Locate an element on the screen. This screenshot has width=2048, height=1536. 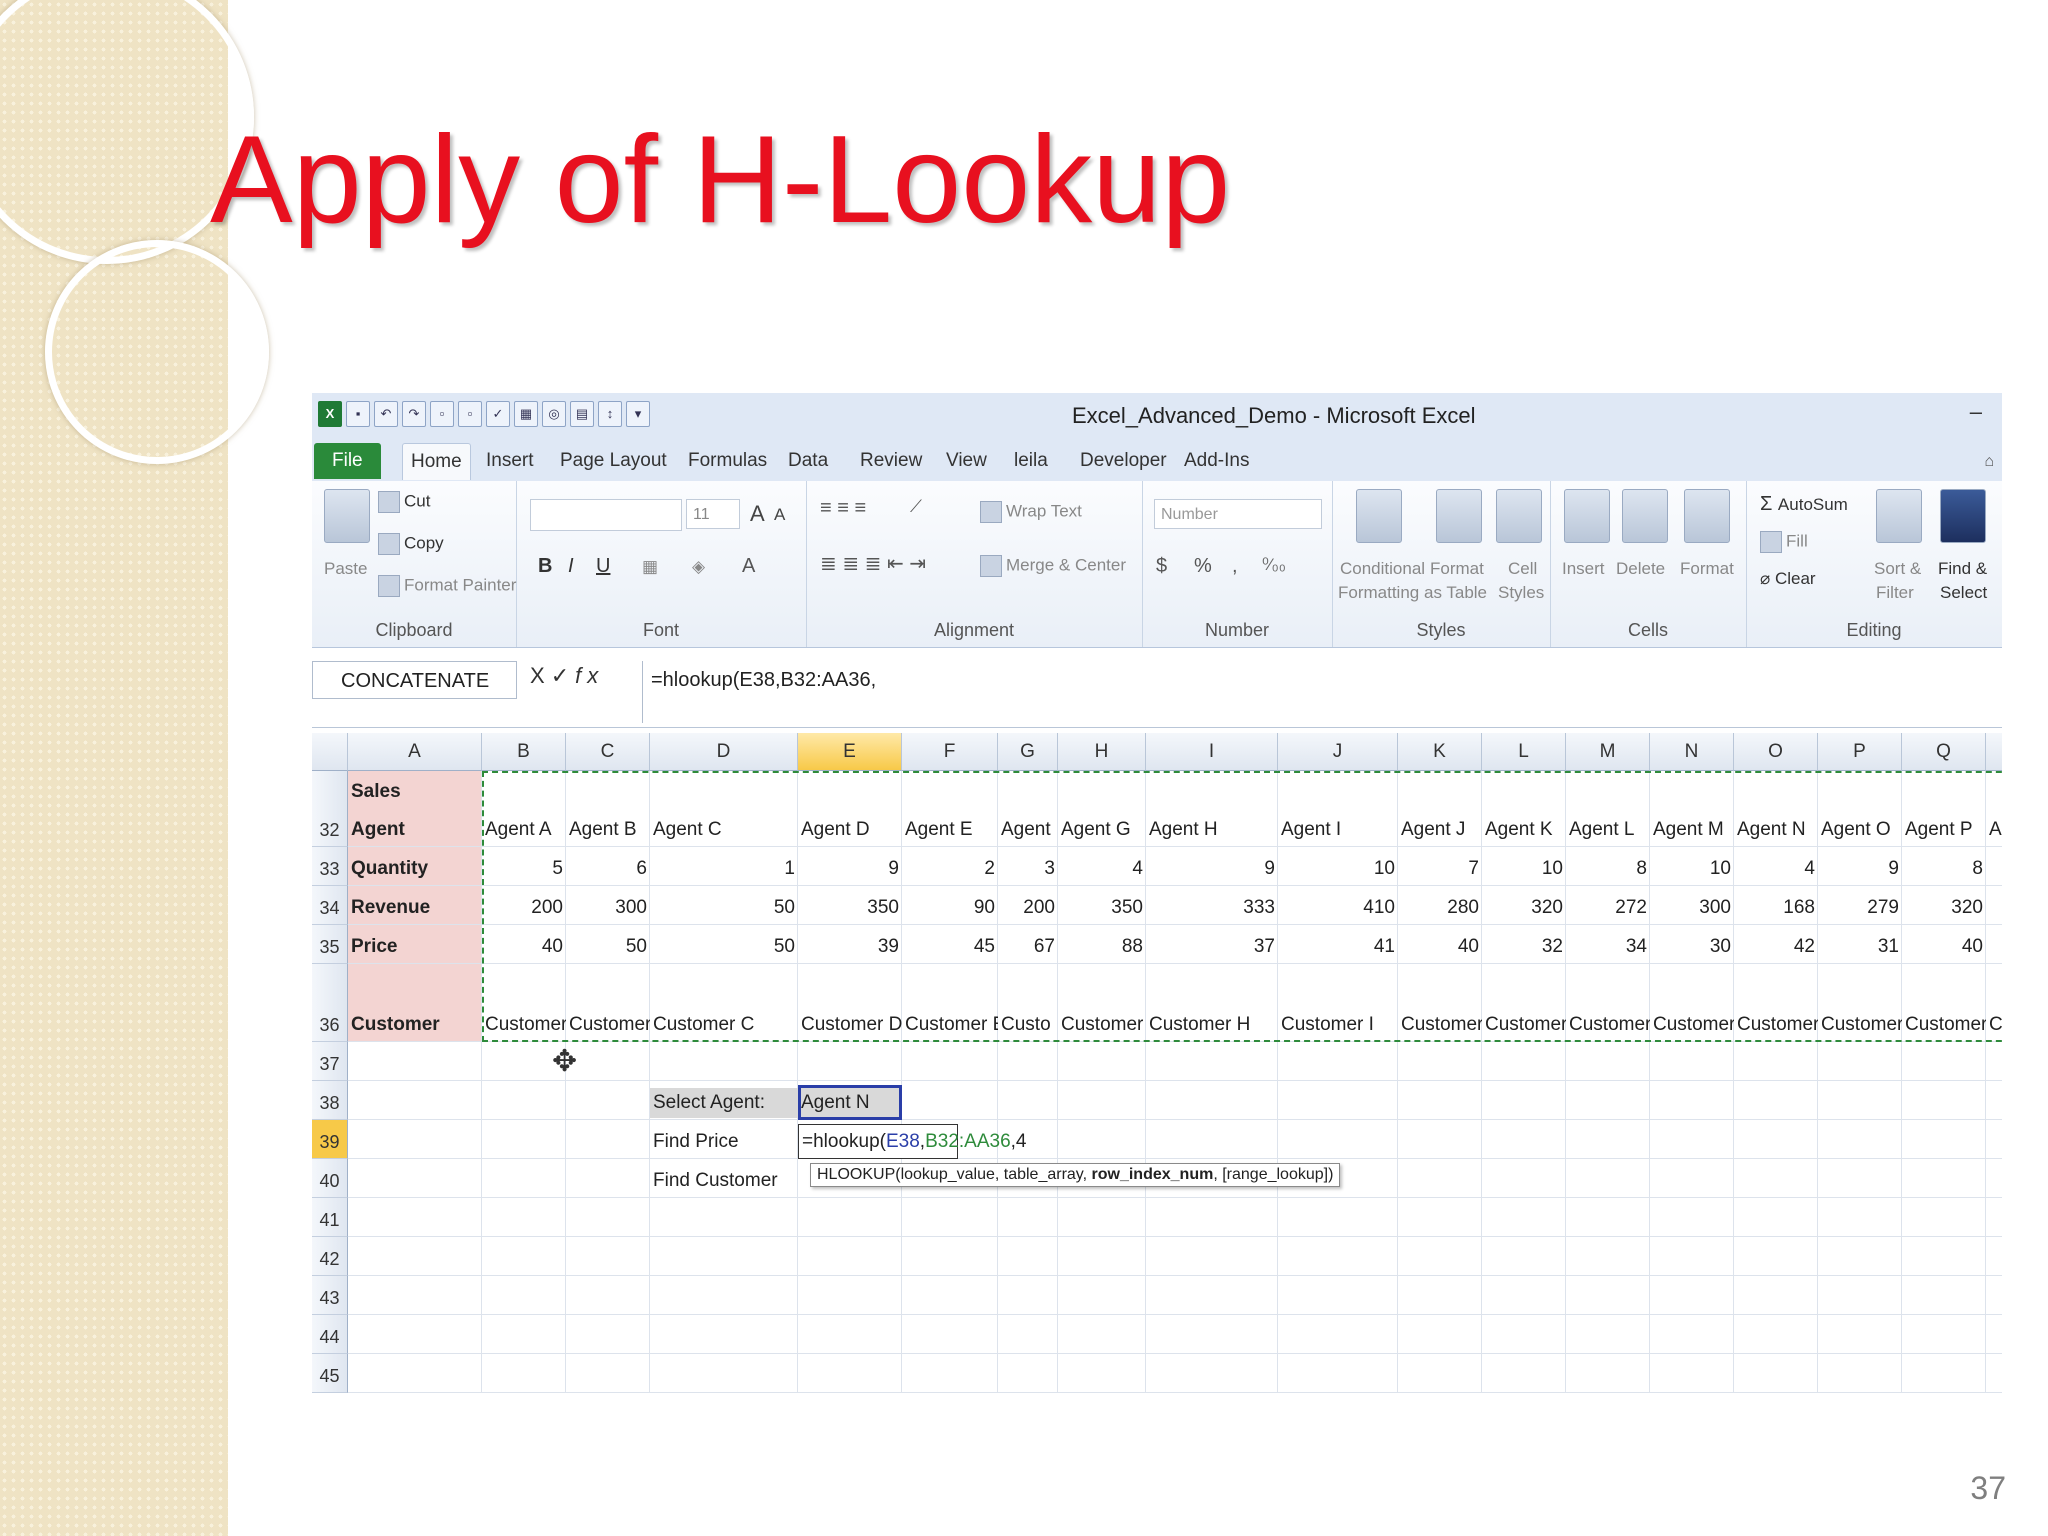
insert-function-icon: fx is located at coordinates (589, 675).